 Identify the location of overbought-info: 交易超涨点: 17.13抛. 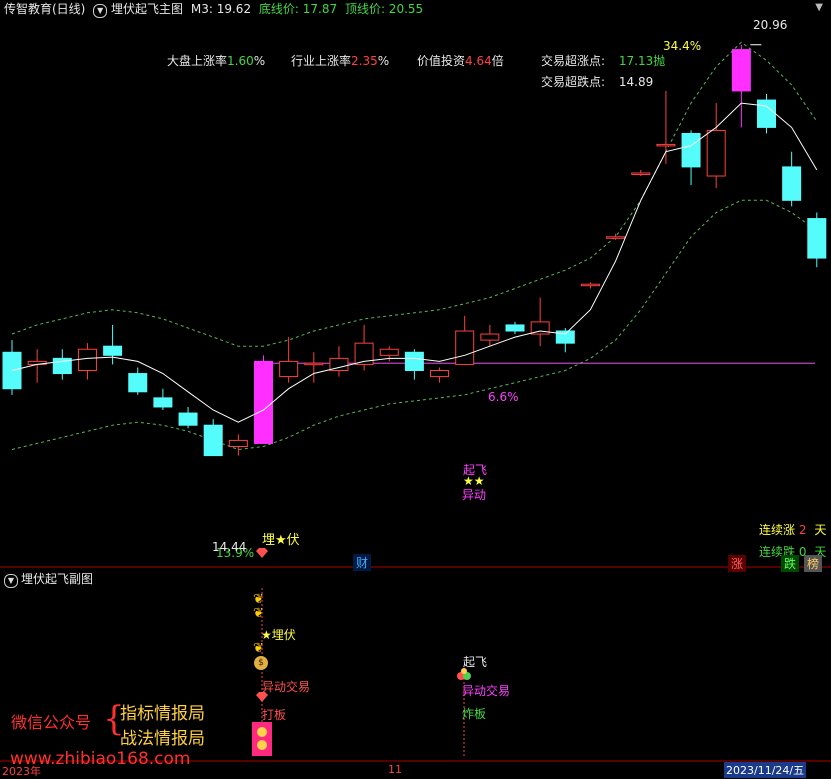
(603, 61).